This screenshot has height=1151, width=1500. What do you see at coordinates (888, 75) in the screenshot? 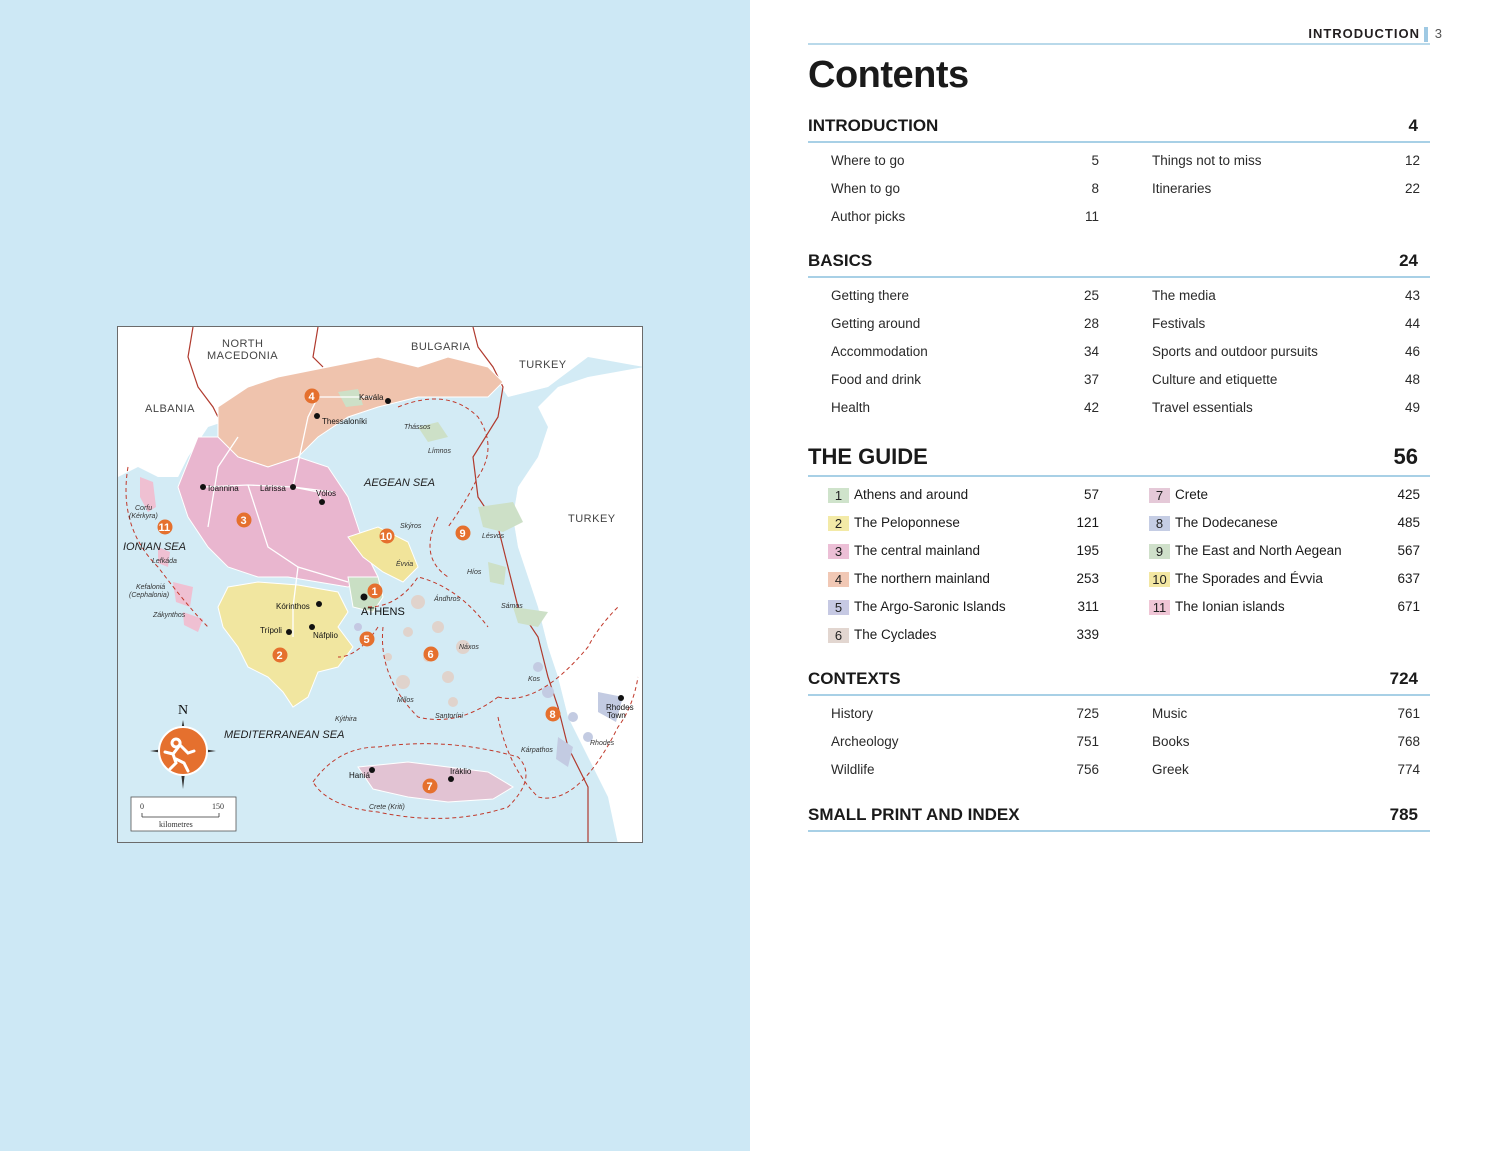
I see `page-title: Contents` at bounding box center [888, 75].